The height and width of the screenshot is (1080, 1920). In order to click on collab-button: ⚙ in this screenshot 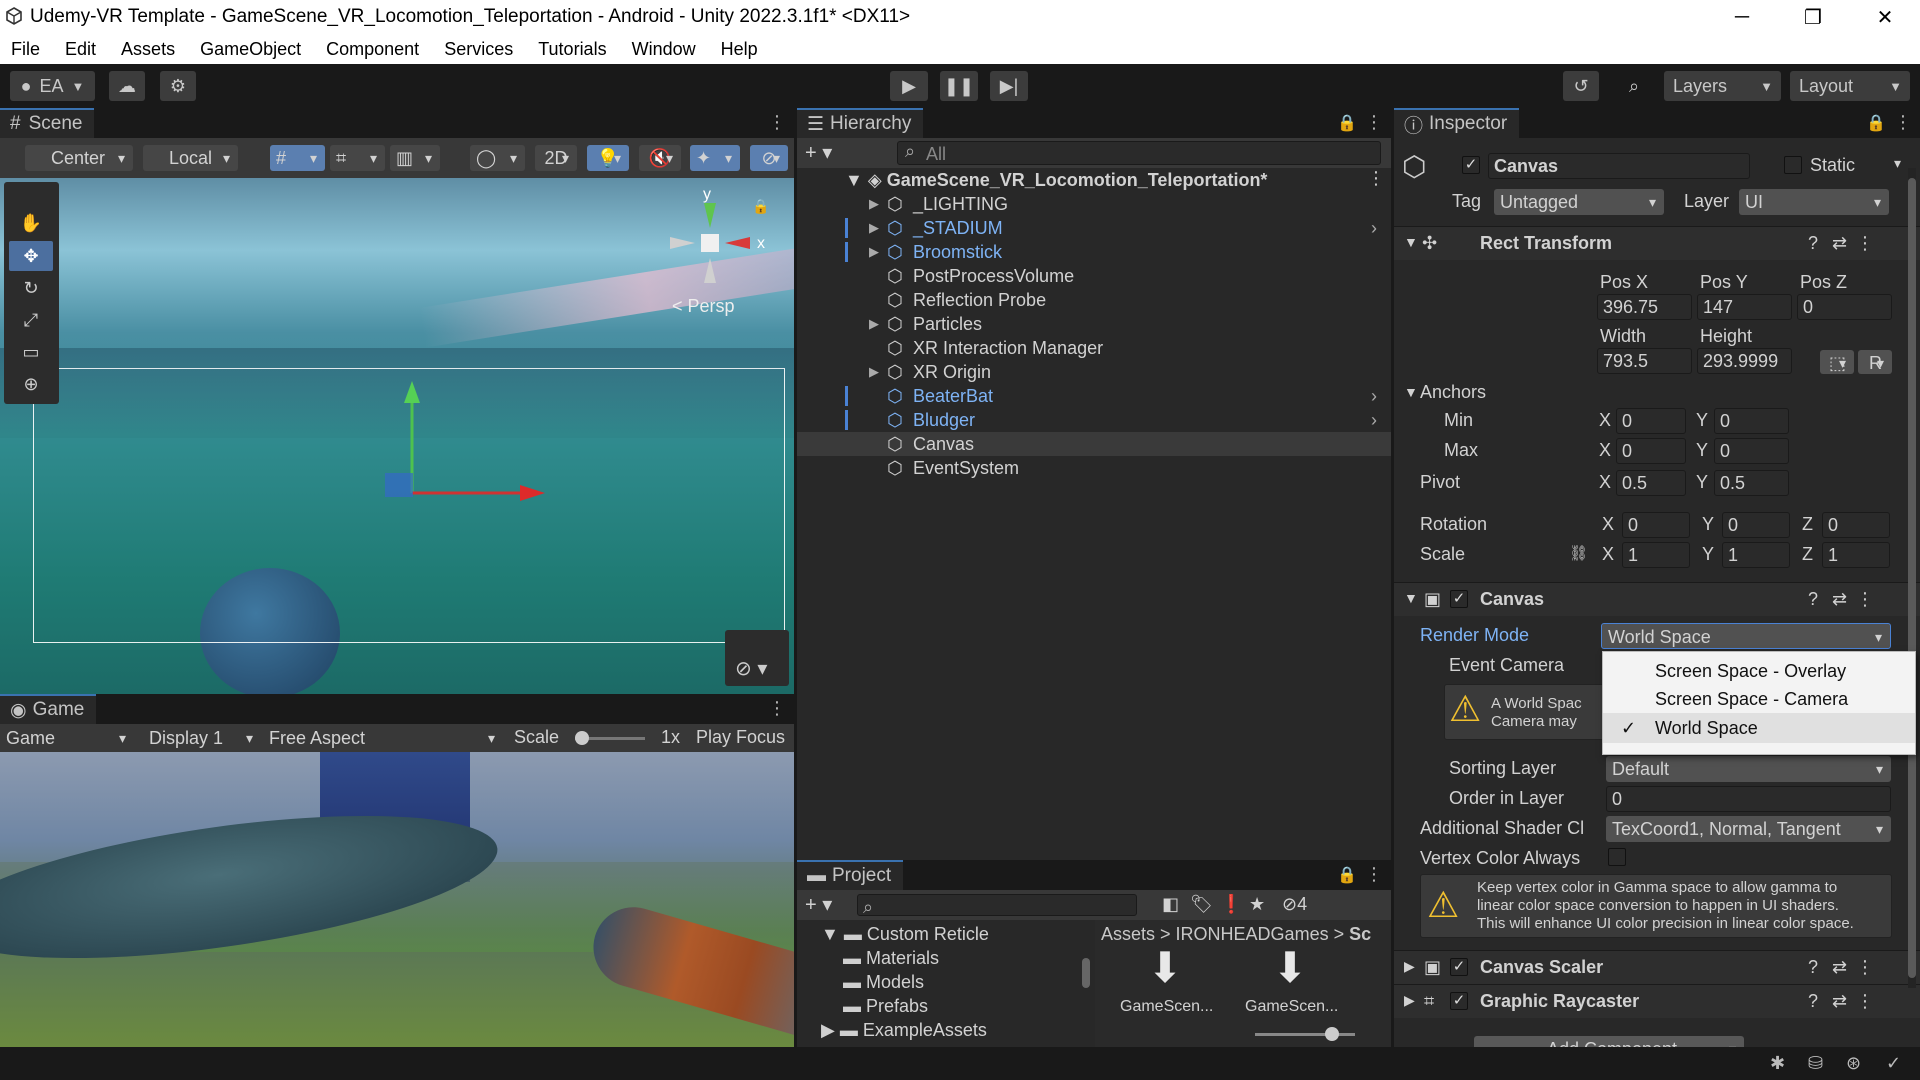, I will do `click(178, 86)`.